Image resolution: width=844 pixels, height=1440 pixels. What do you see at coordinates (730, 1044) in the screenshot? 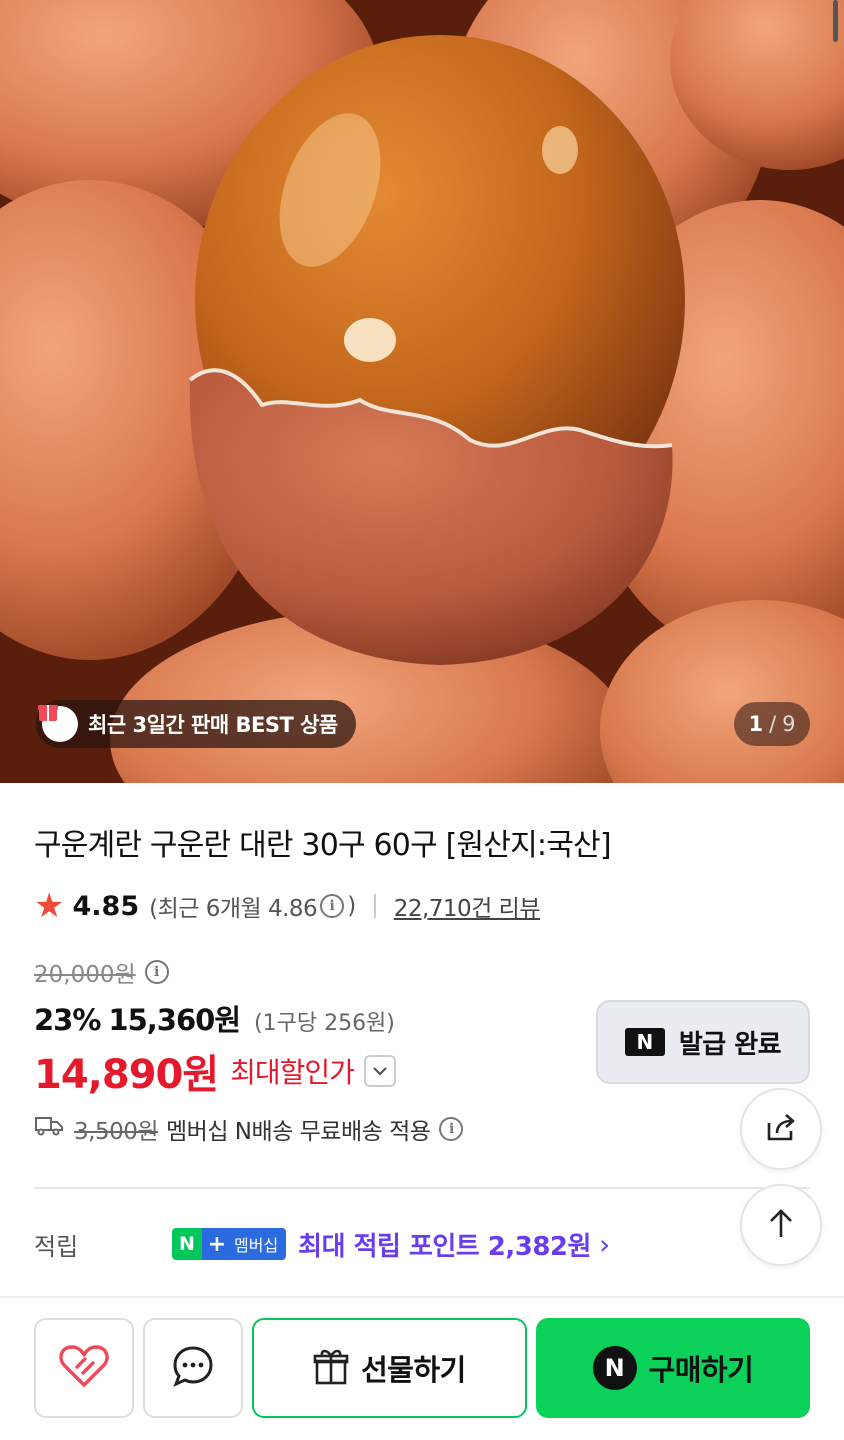
I see `coupon-button-label: 발급 완료` at bounding box center [730, 1044].